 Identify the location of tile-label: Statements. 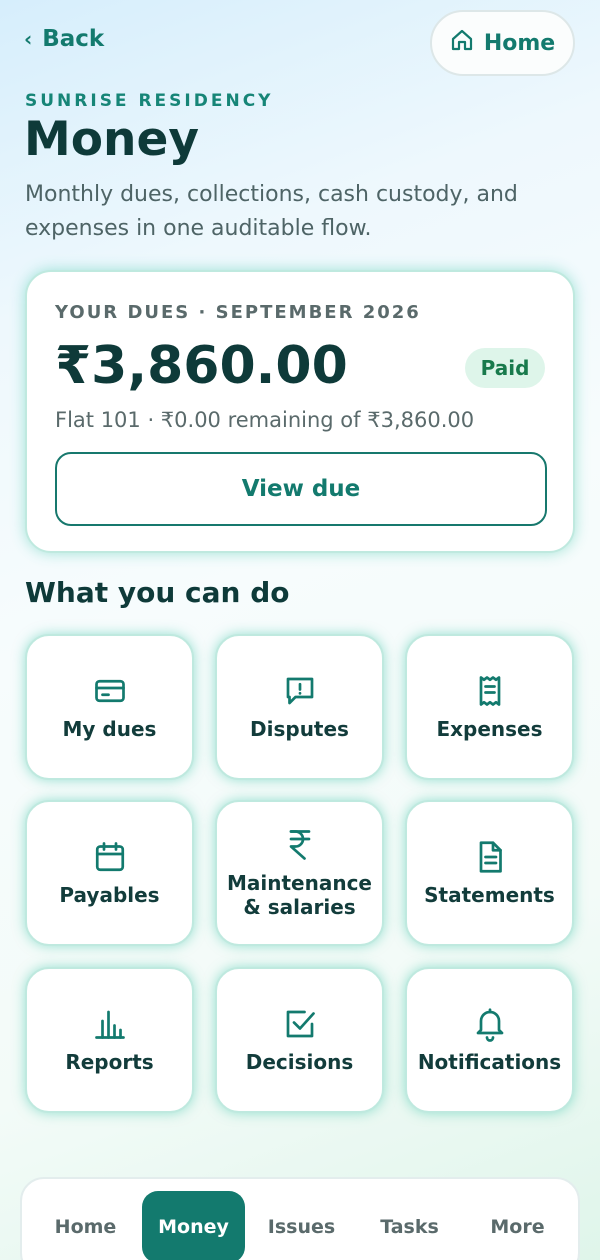
(489, 895).